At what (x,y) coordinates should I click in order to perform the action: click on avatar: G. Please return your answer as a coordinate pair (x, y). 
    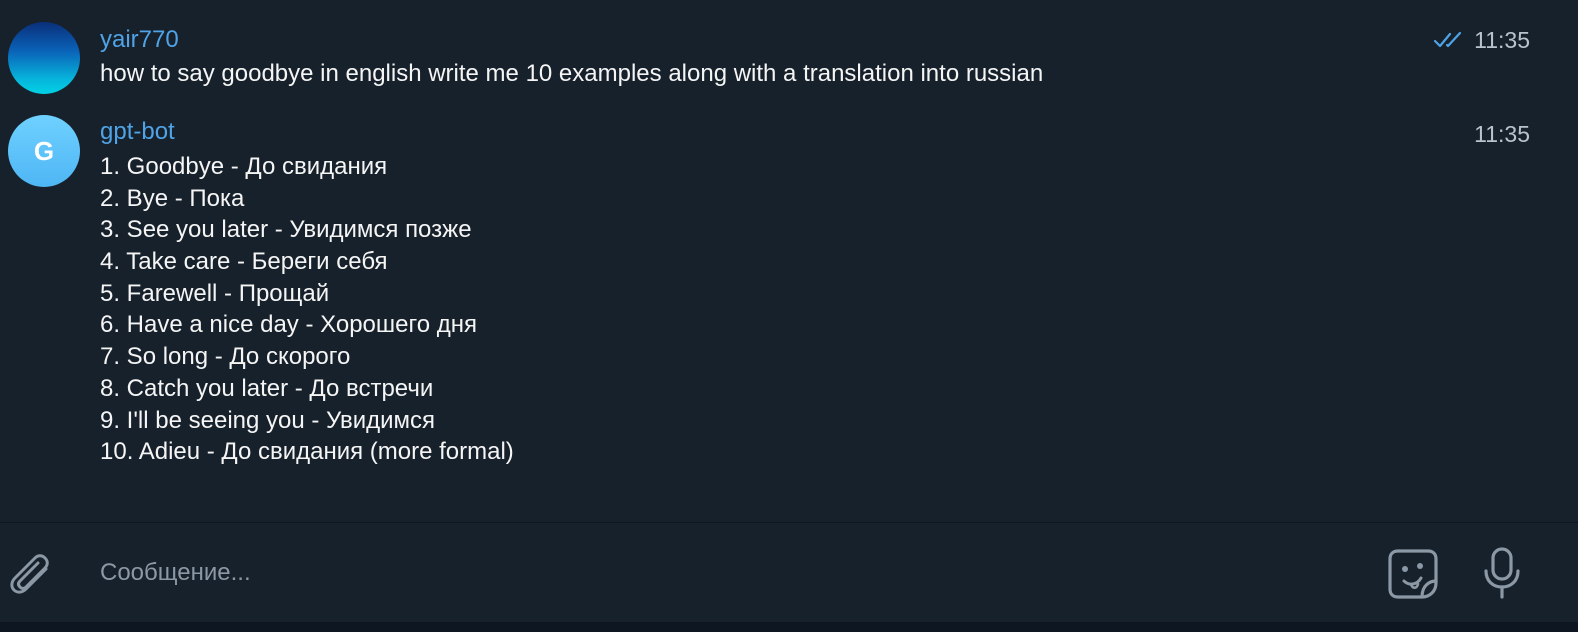
    Looking at the image, I should click on (44, 151).